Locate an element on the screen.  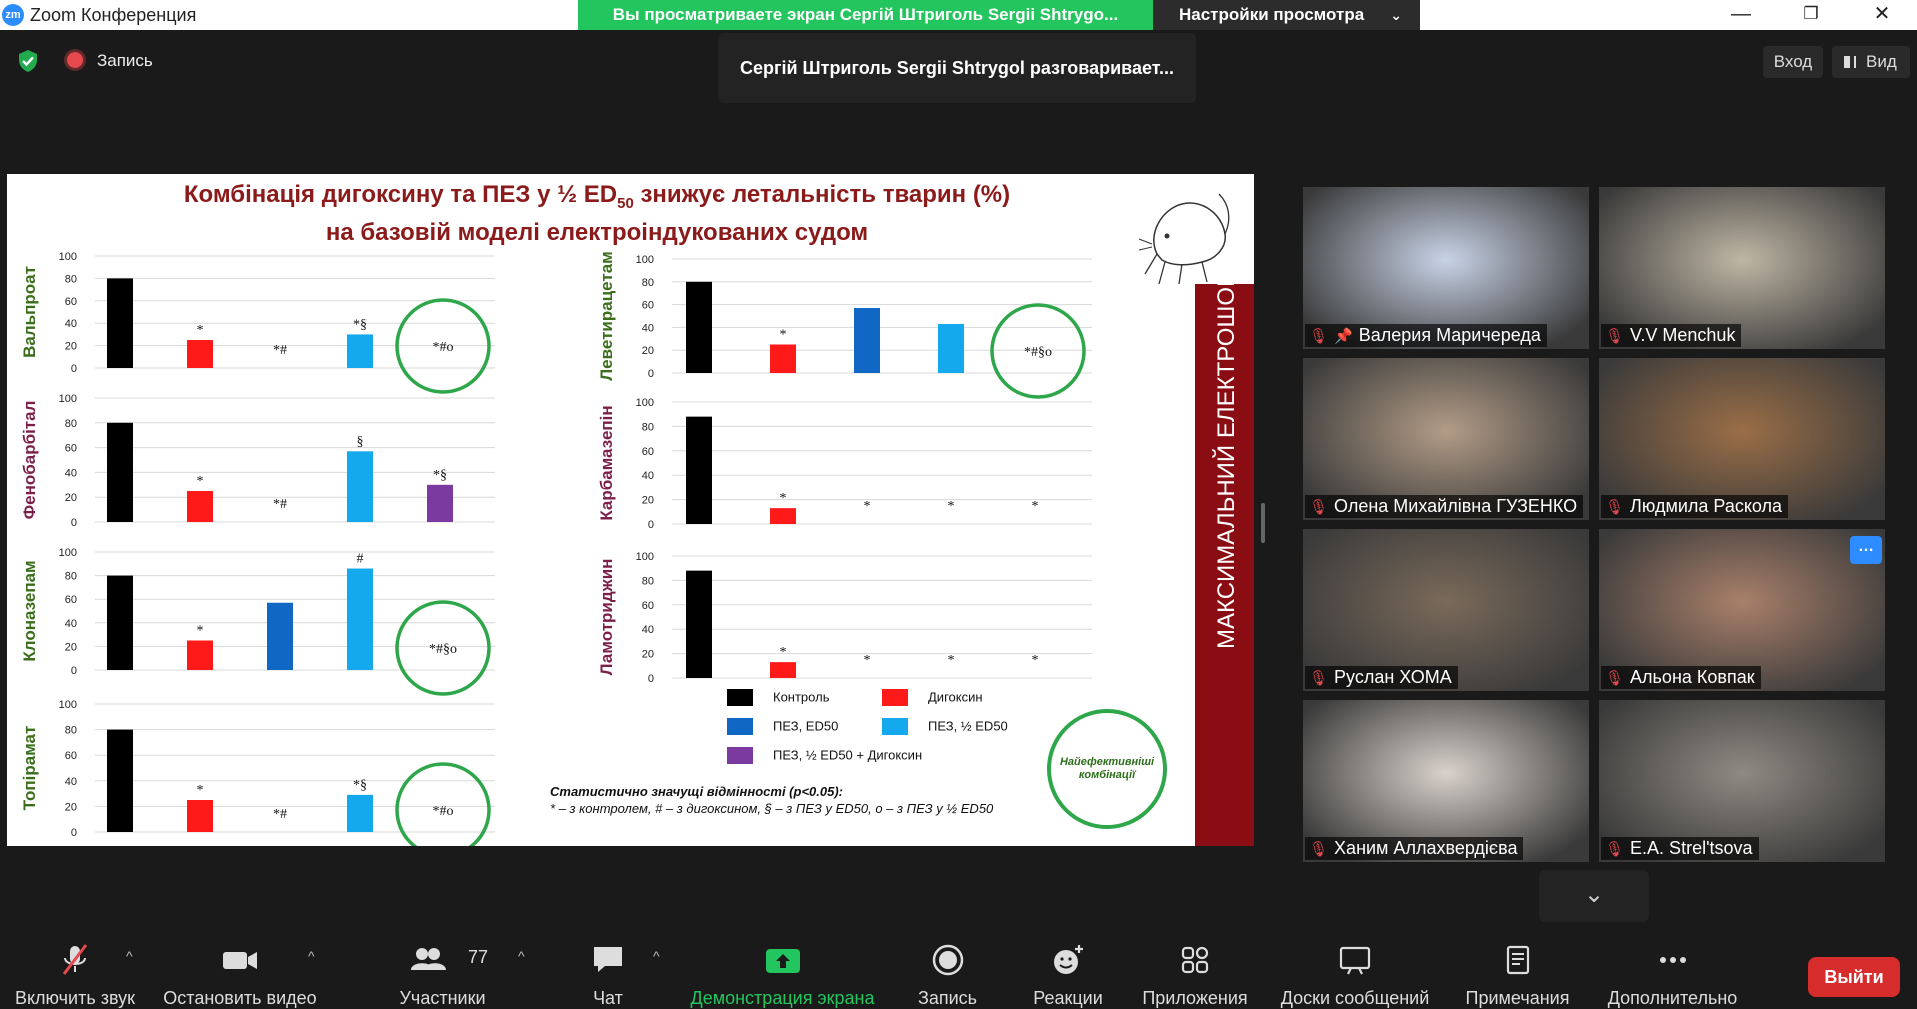
view-button-label: Вид is located at coordinates (1881, 61).